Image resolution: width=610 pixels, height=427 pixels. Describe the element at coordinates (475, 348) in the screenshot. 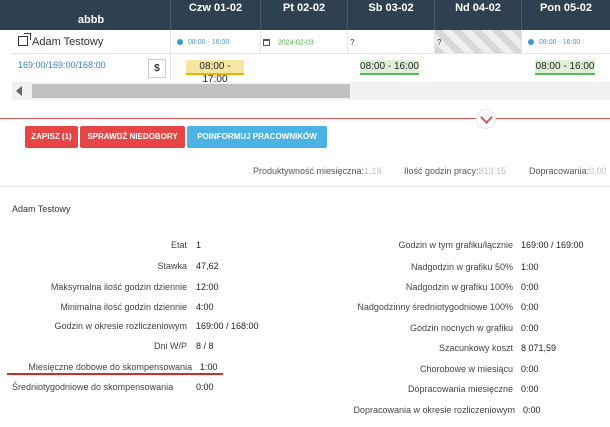

I see `detail-label: Szacunkowy koszt` at that location.